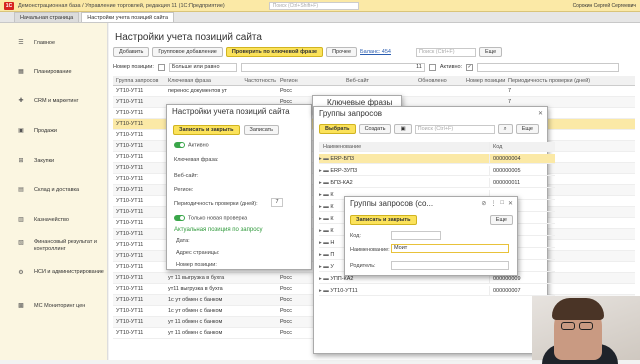 The height and width of the screenshot is (364, 640). What do you see at coordinates (454, 129) in the screenshot?
I see `groups-search-input: Поиск (Ctrl+F)` at bounding box center [454, 129].